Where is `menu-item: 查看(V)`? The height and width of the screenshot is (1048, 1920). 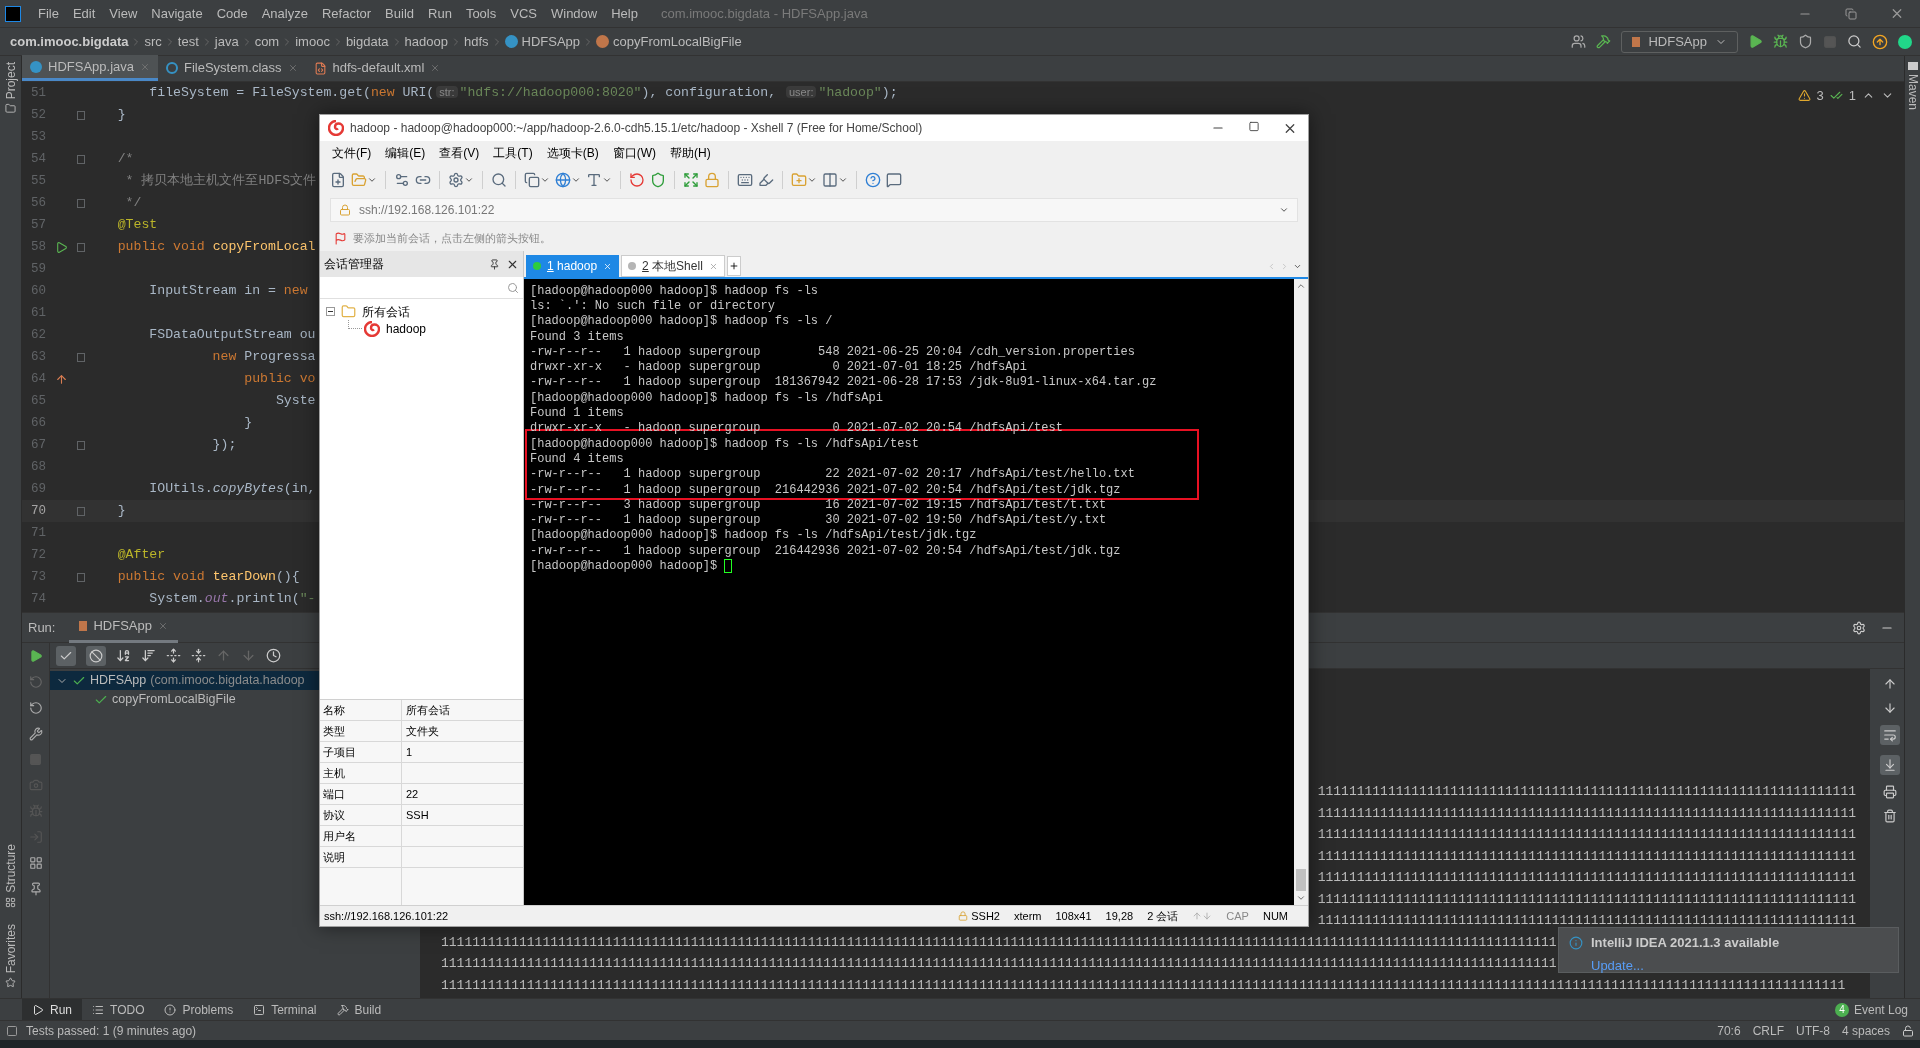 menu-item: 查看(V) is located at coordinates (459, 153).